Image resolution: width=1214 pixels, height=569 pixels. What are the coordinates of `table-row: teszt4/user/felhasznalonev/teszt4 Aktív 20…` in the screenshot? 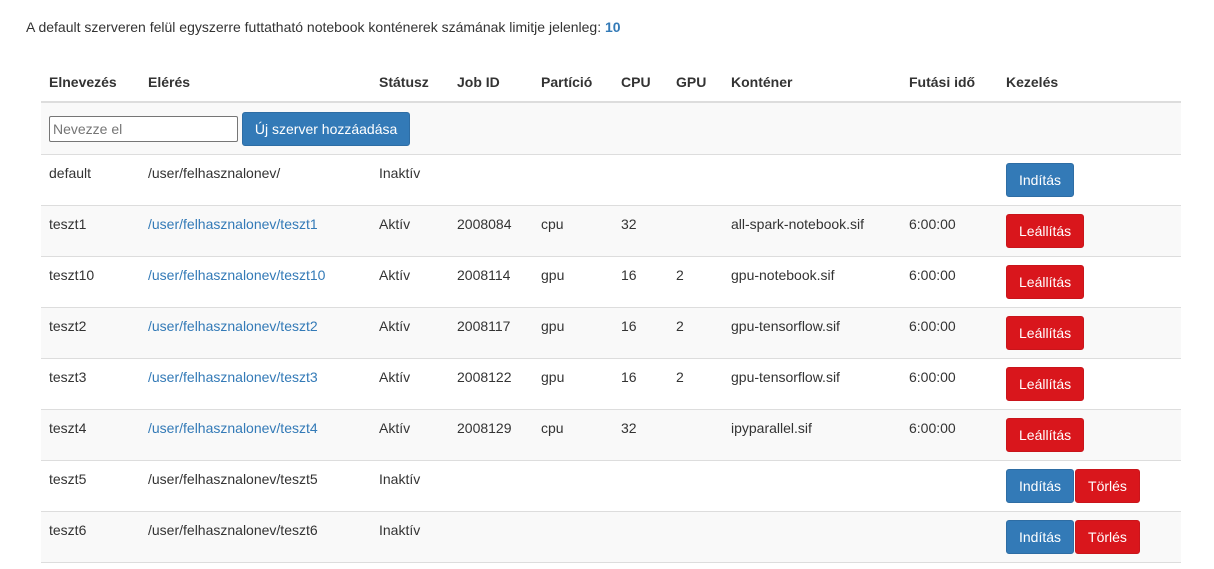 It's located at (611, 435).